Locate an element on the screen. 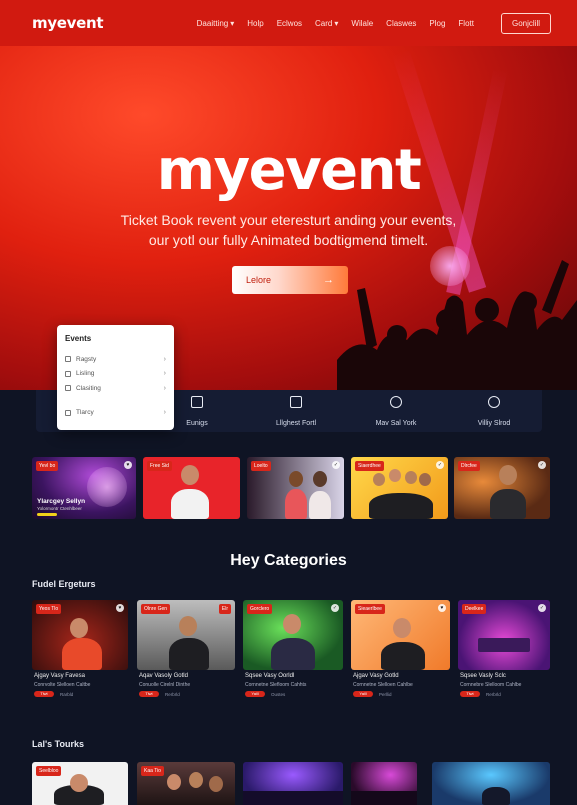  strip-item: Lllghest Fortl is located at coordinates (296, 413).